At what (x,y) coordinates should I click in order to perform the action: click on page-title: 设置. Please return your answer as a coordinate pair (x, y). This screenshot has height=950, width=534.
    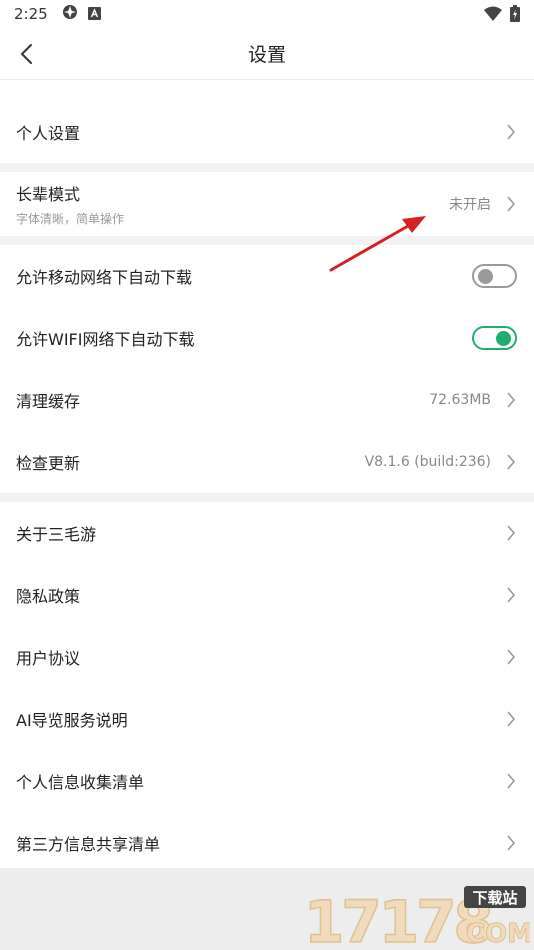
    Looking at the image, I should click on (266, 55).